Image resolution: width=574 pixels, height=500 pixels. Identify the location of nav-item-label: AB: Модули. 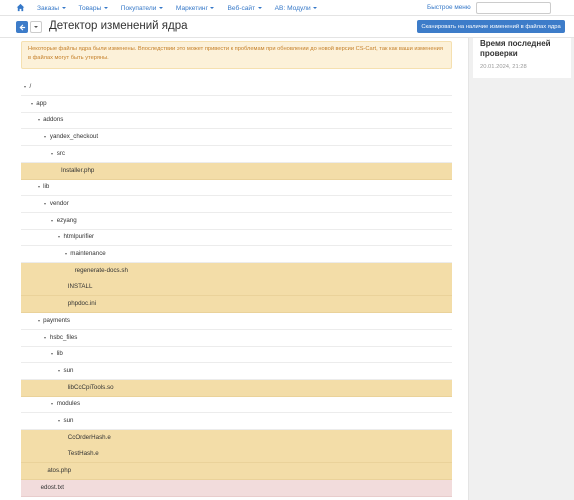
(292, 8).